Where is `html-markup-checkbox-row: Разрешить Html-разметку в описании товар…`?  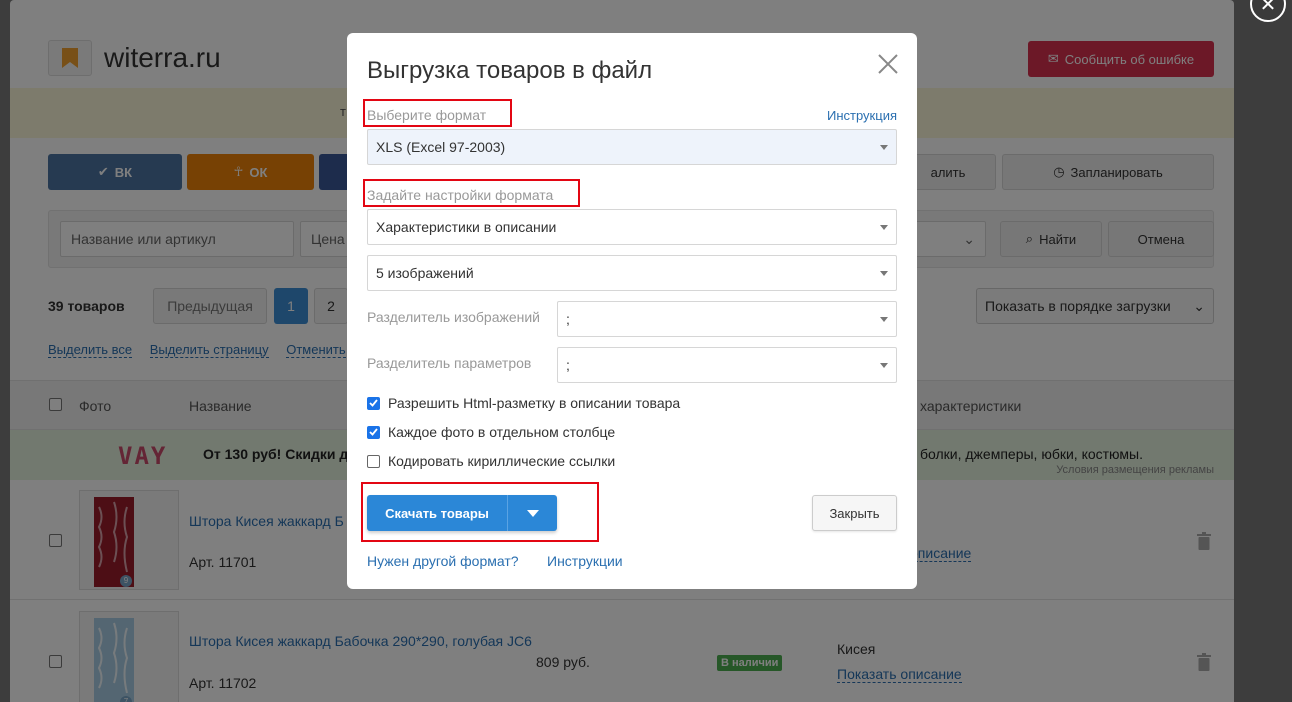
html-markup-checkbox-row: Разрешить Html-разметку в описании товар… is located at coordinates (523, 403).